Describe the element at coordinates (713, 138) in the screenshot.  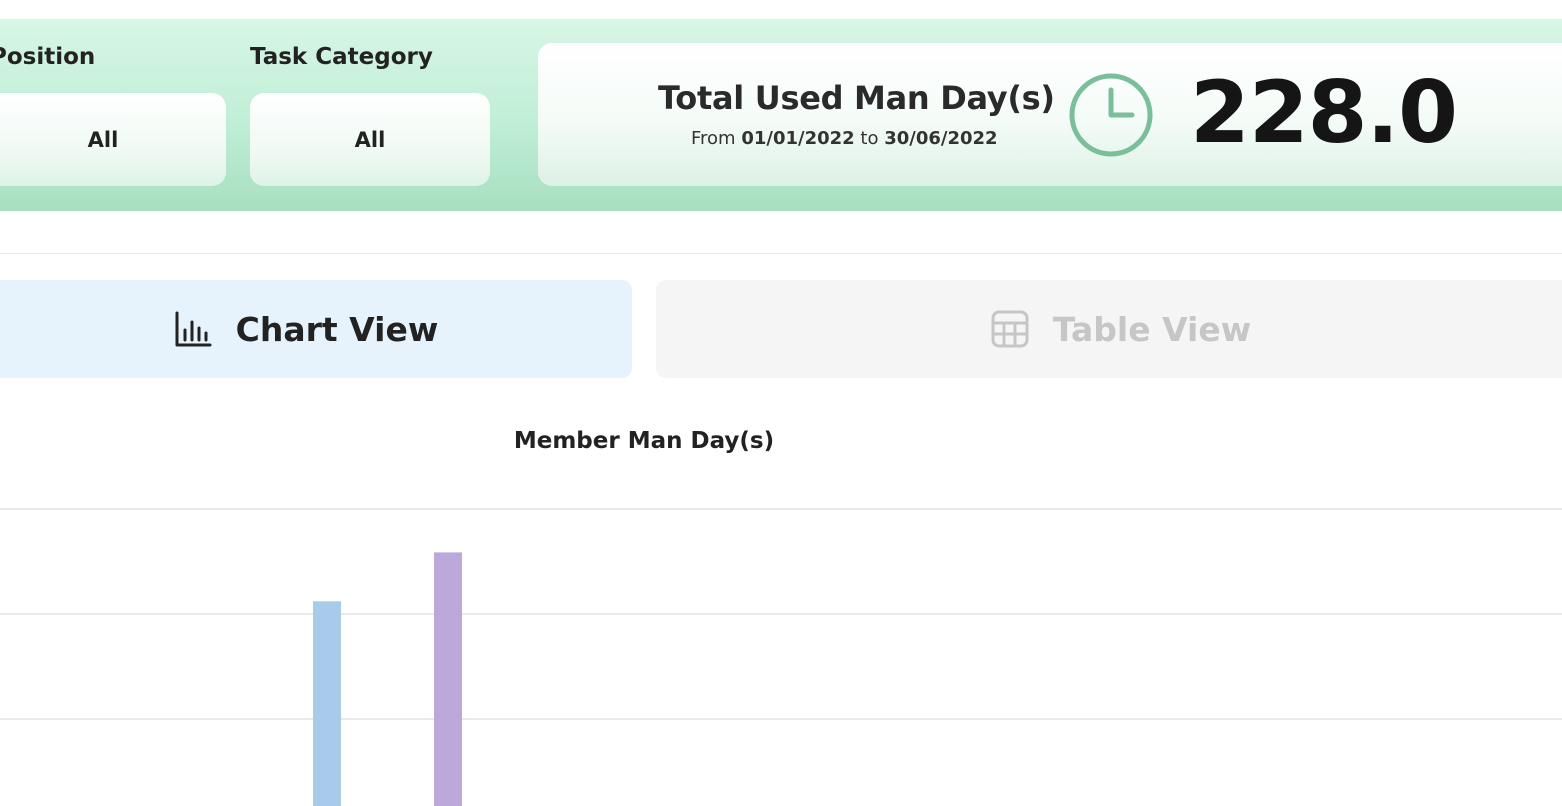
I see `from-word: From` at that location.